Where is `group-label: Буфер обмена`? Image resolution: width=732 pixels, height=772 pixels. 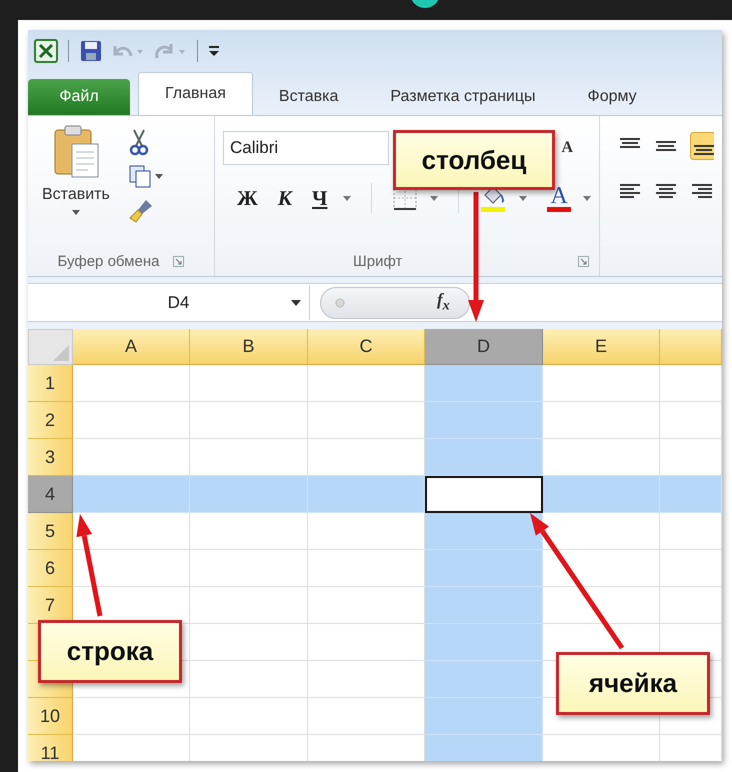
group-label: Буфер обмена is located at coordinates (109, 261).